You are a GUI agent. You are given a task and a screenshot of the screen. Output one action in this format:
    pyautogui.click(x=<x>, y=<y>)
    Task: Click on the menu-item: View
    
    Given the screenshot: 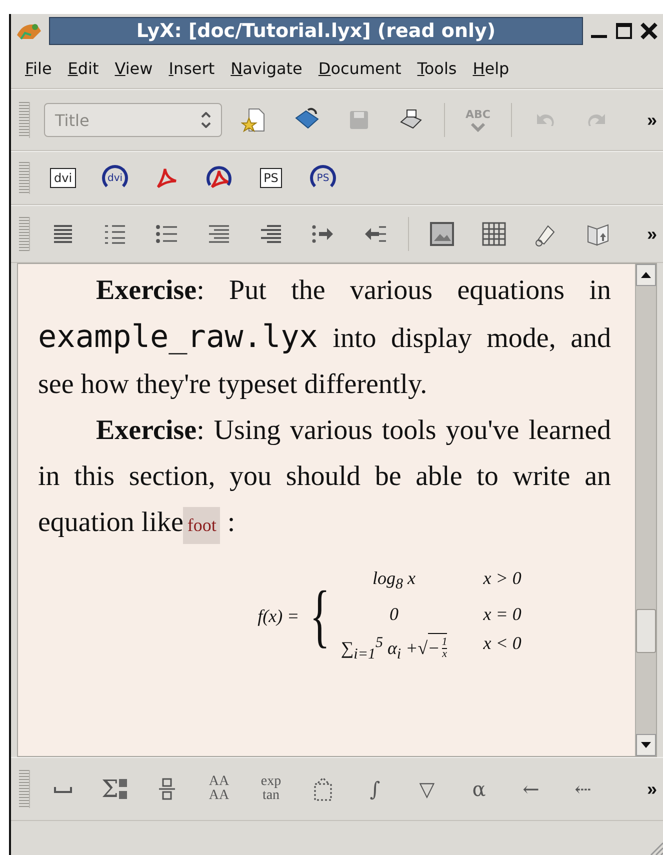 What is the action you would take?
    pyautogui.click(x=133, y=68)
    